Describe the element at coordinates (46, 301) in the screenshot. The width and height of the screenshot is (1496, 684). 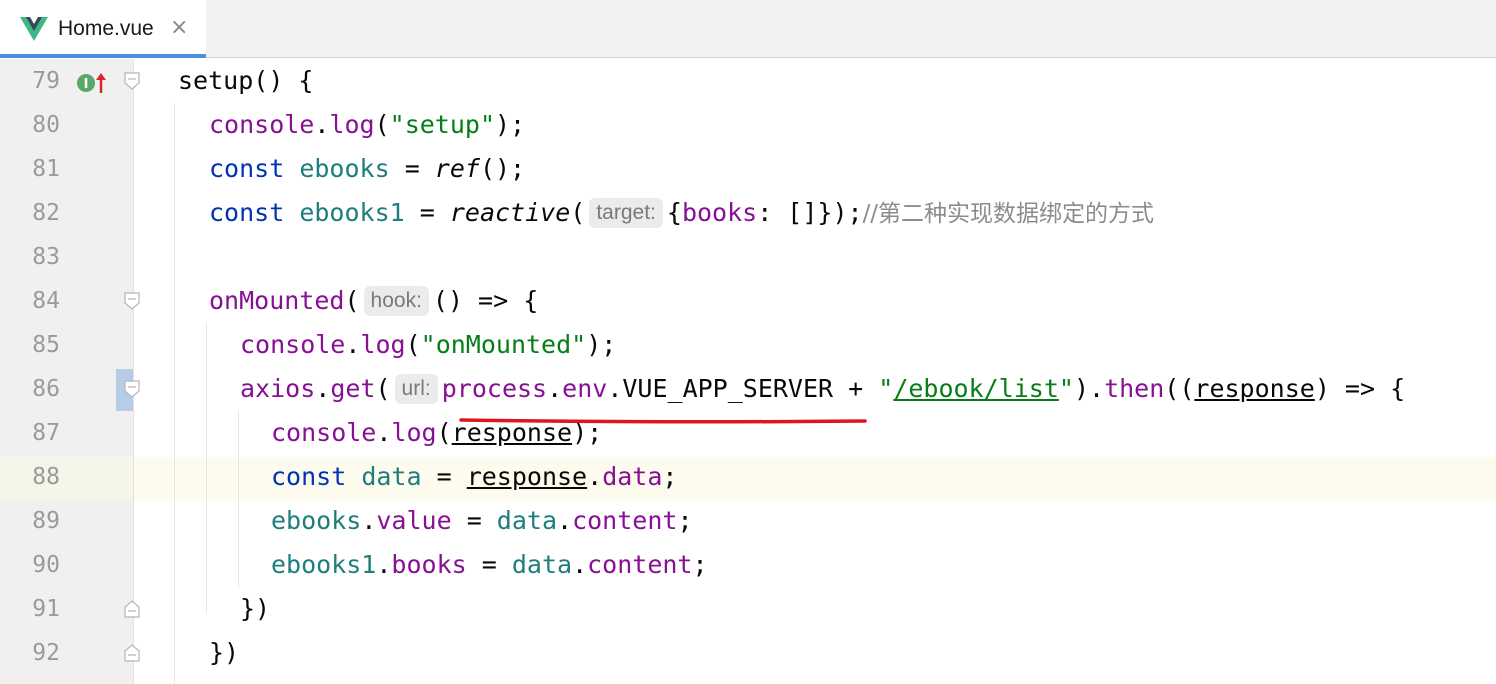
I see `line-number: 84` at that location.